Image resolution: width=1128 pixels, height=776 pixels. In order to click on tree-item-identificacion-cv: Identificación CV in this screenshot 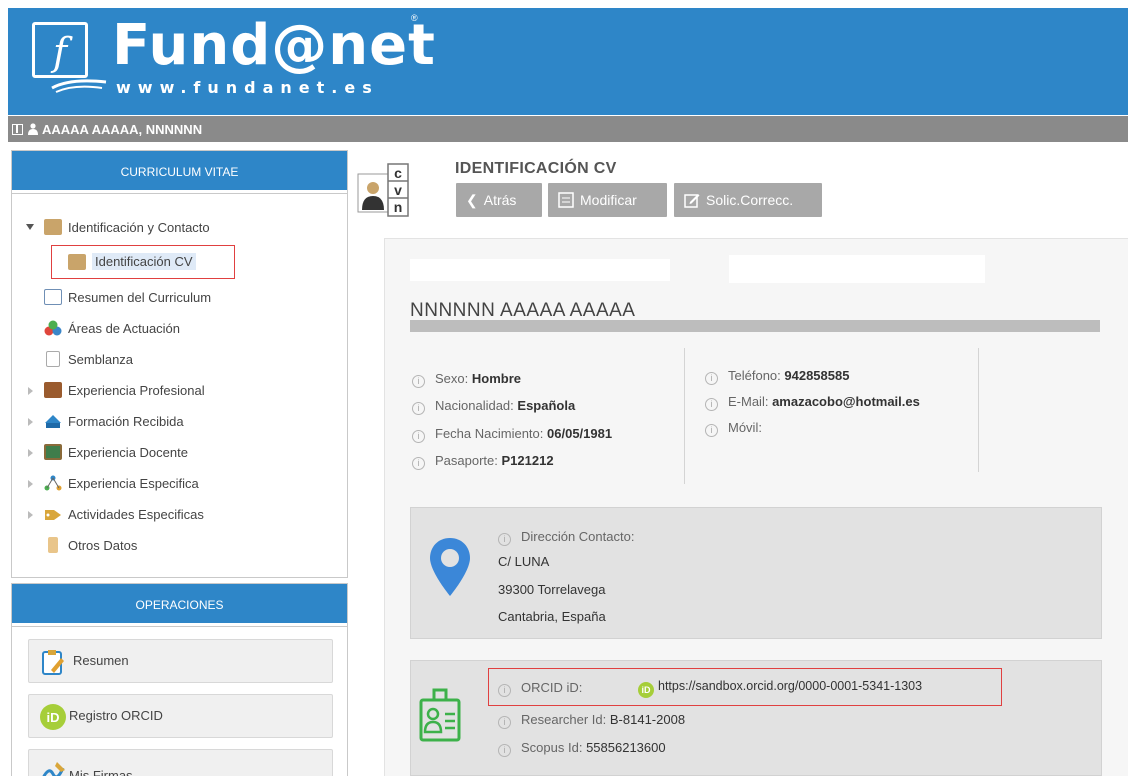, I will do `click(143, 262)`.